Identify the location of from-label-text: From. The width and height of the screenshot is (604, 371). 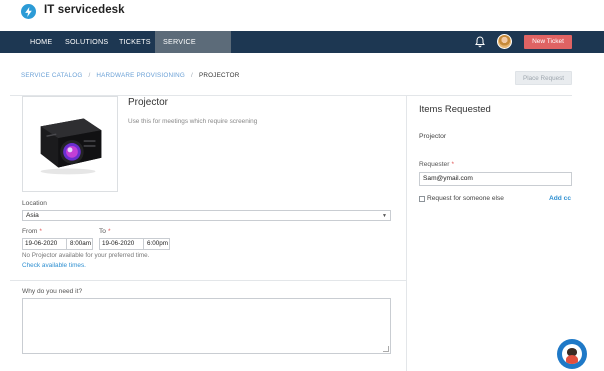
(30, 231).